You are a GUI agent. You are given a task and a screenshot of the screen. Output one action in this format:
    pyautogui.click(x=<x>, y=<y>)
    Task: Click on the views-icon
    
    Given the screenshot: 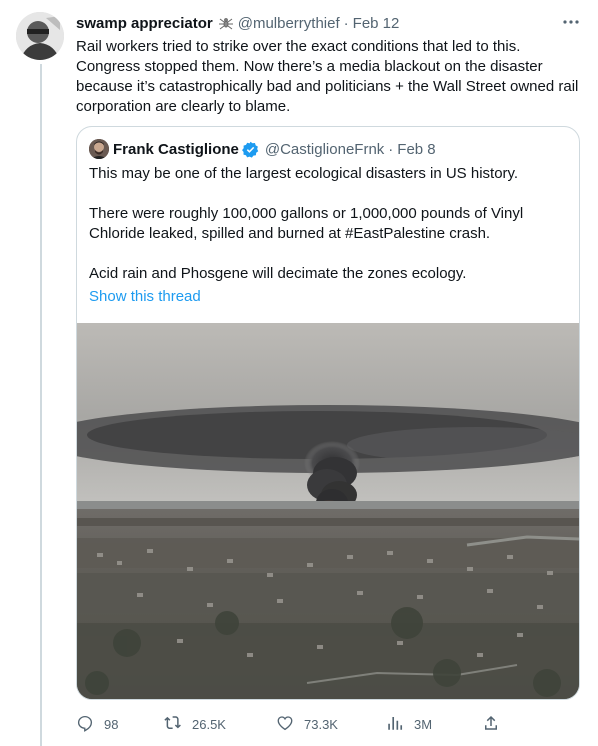 What is the action you would take?
    pyautogui.click(x=400, y=724)
    